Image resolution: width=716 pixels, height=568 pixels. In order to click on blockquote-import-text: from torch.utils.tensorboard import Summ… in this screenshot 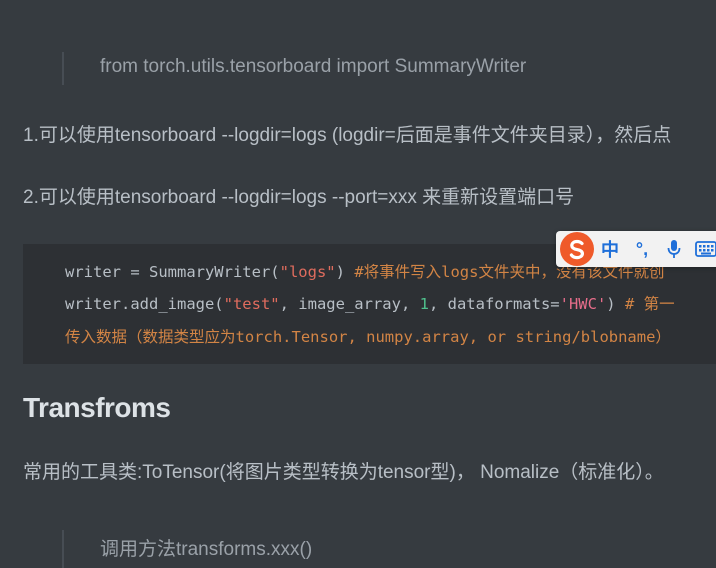, I will do `click(313, 66)`.